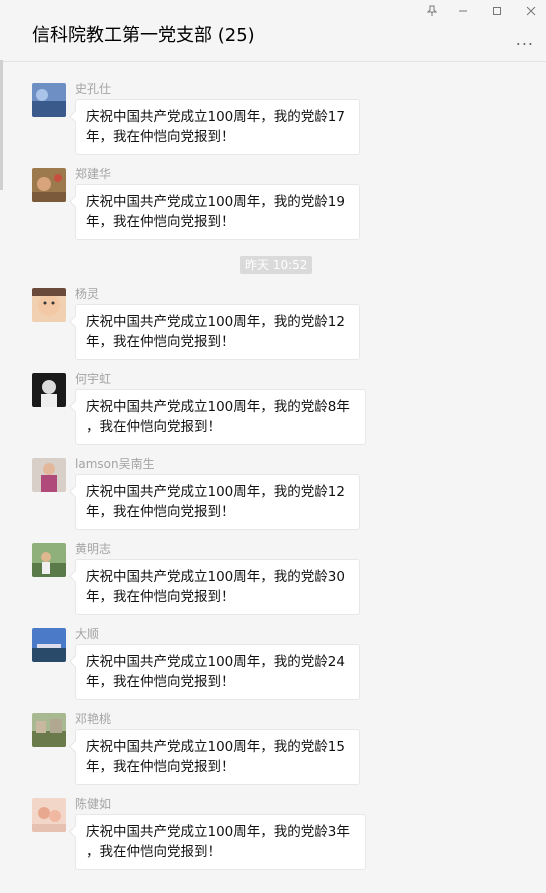  What do you see at coordinates (276, 265) in the screenshot?
I see `timestamp-badge: 昨天 10:52` at bounding box center [276, 265].